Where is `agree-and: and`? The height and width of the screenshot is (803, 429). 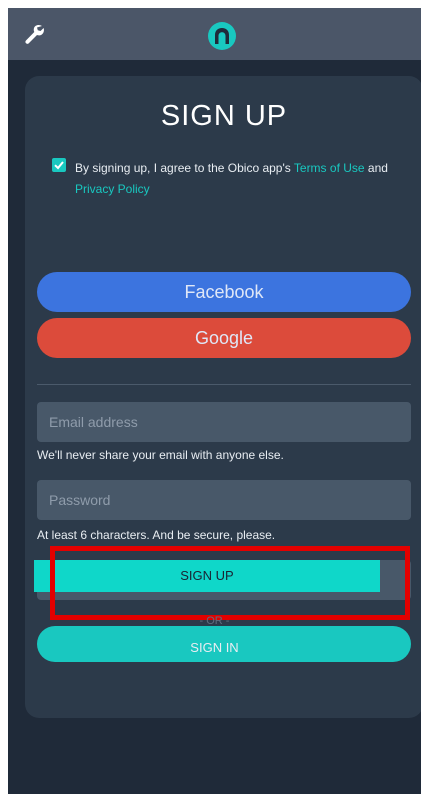 agree-and: and is located at coordinates (376, 168).